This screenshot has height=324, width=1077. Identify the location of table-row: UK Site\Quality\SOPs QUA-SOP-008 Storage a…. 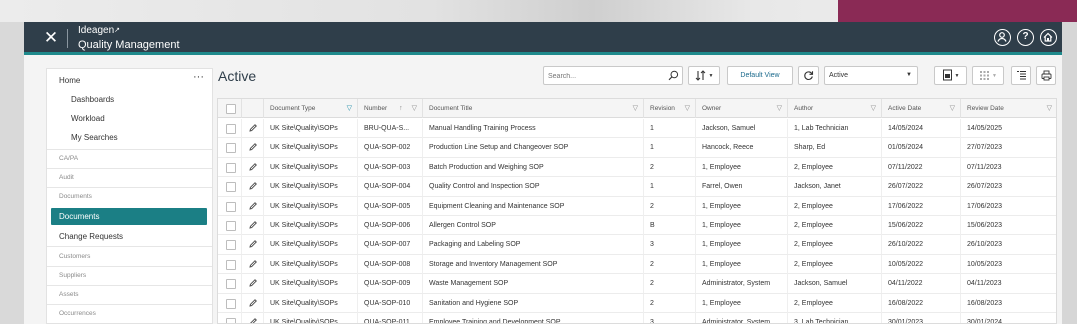
(637, 264).